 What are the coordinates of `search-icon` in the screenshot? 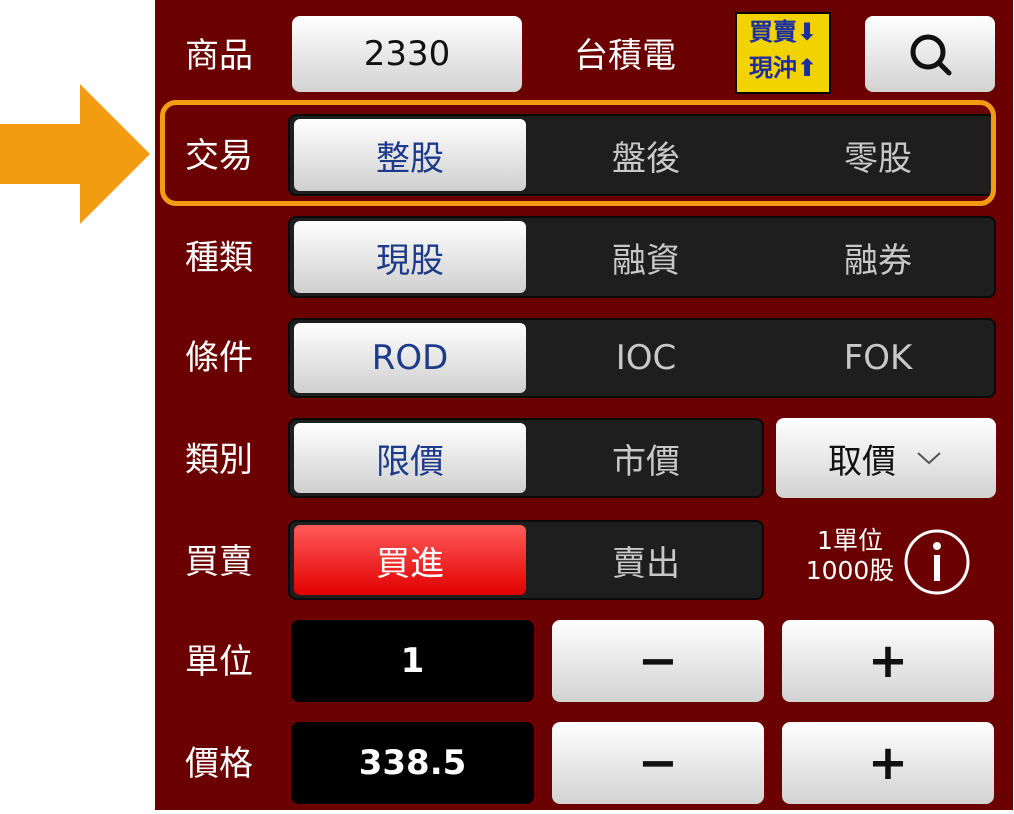 It's located at (931, 55).